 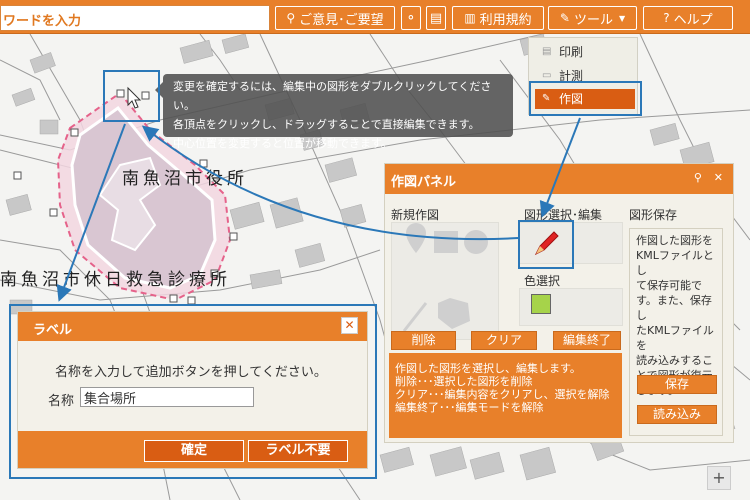 I want to click on help-line-2: 削除･･･選択した図形を削除, so click(x=464, y=381).